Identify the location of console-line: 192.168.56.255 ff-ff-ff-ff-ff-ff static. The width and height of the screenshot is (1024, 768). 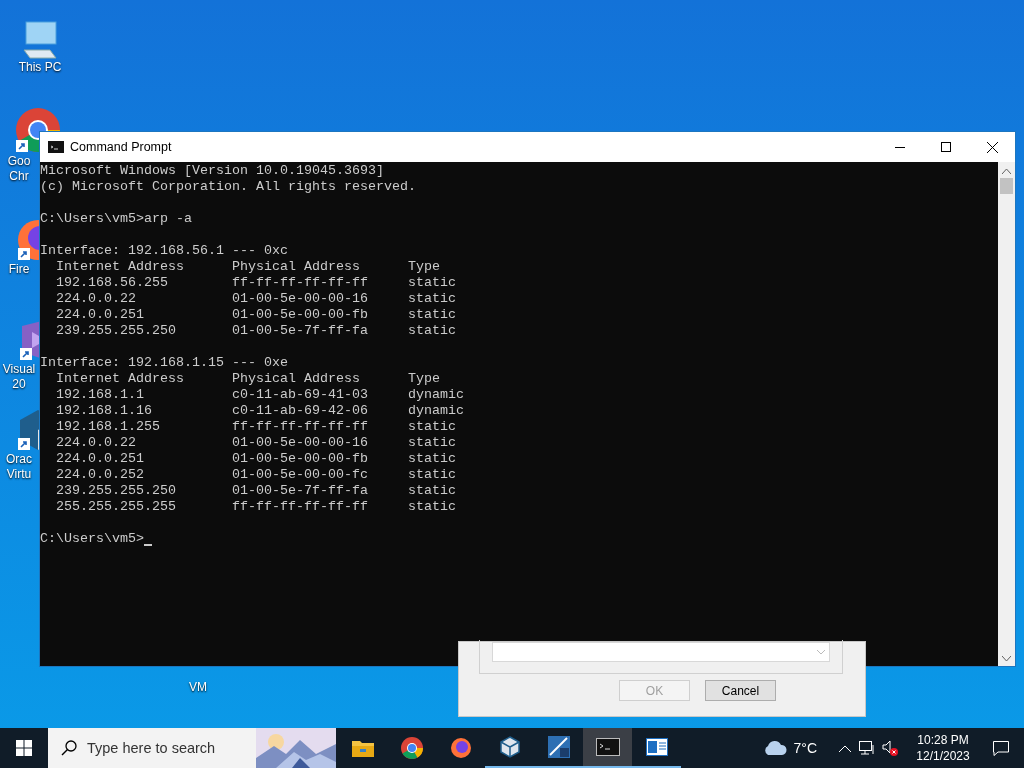
(255, 283).